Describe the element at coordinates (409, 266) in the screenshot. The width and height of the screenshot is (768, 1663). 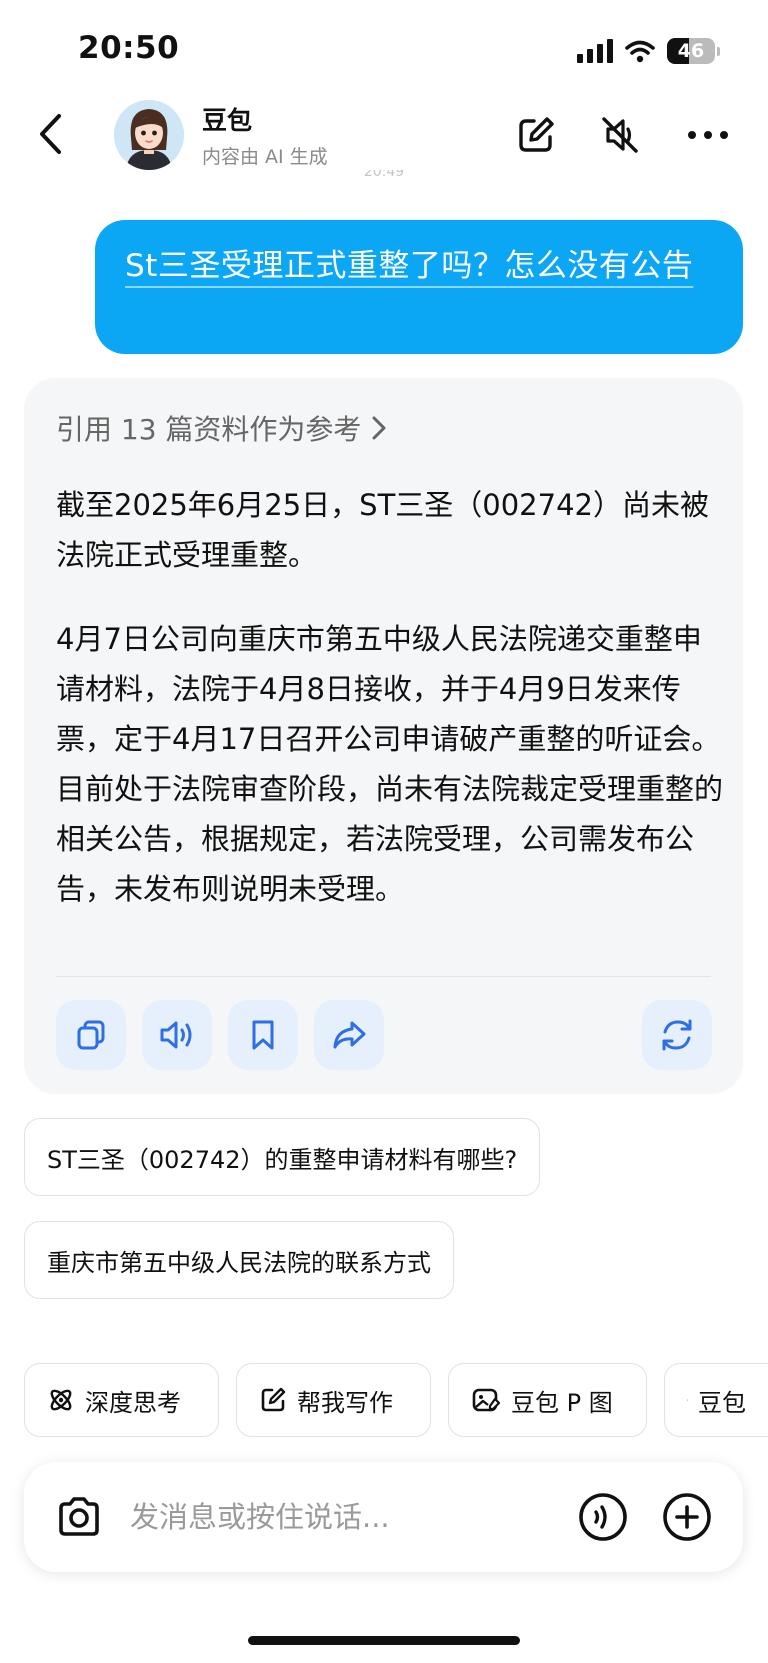
I see `user-message-text: St三圣受理正式重整了吗？怎么没有公告` at that location.